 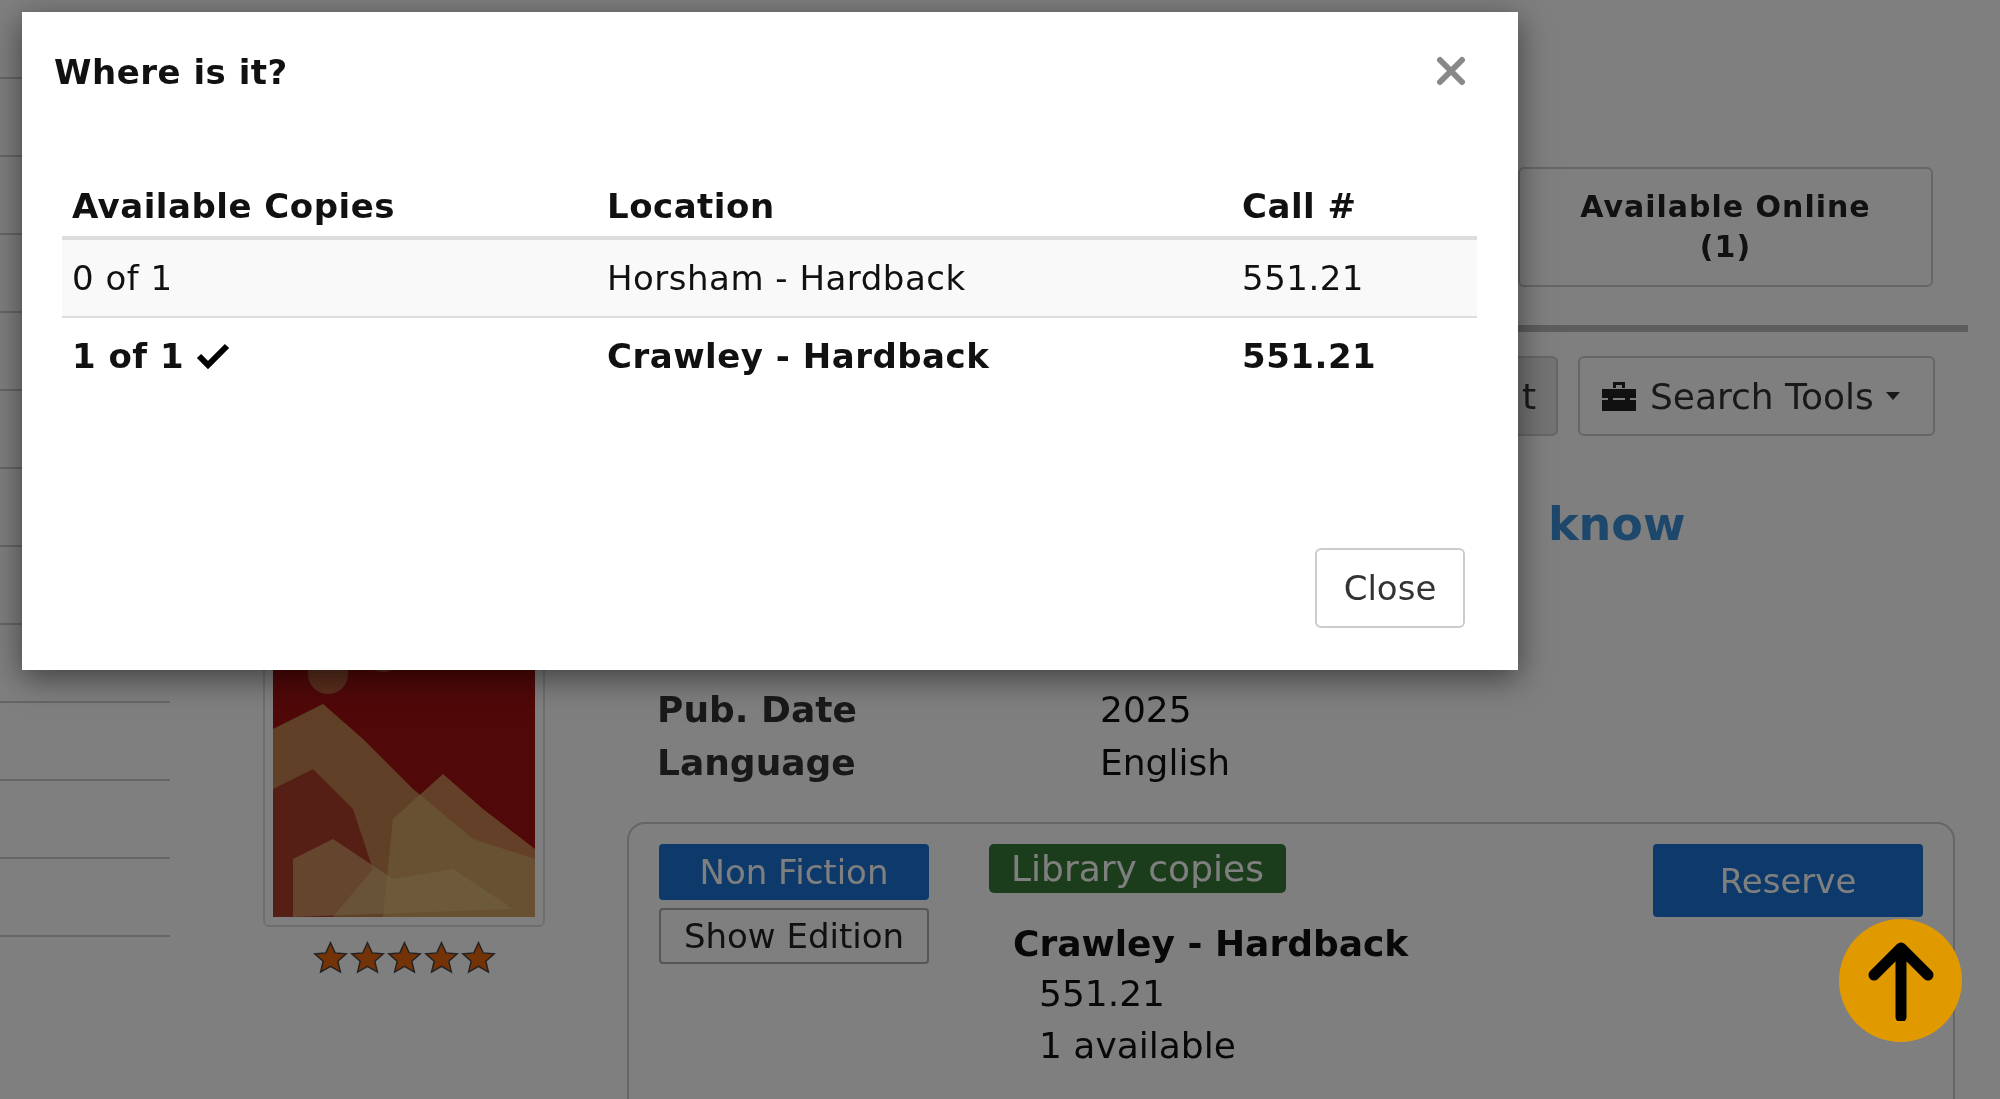 I want to click on close-icon, so click(x=1451, y=71).